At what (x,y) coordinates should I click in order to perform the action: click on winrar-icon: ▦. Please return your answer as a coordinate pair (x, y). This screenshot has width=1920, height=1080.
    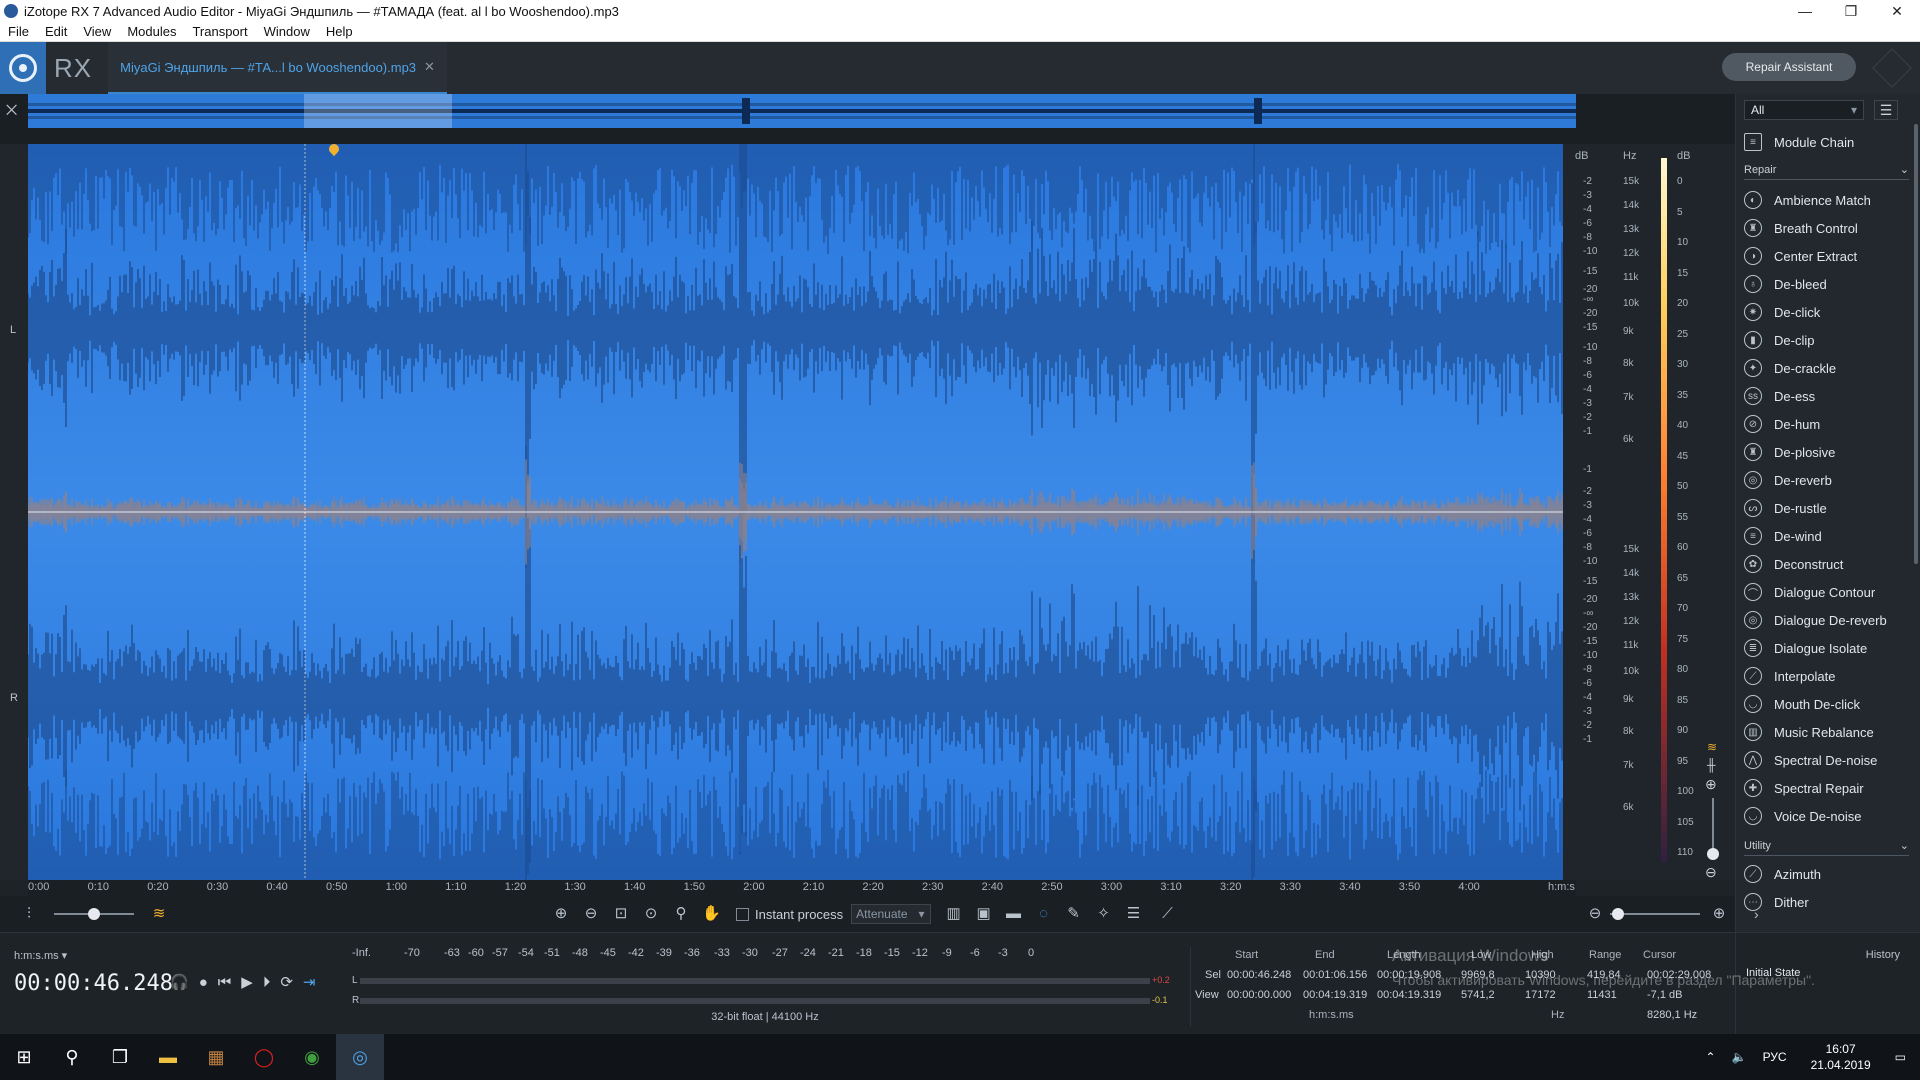
    Looking at the image, I should click on (216, 1057).